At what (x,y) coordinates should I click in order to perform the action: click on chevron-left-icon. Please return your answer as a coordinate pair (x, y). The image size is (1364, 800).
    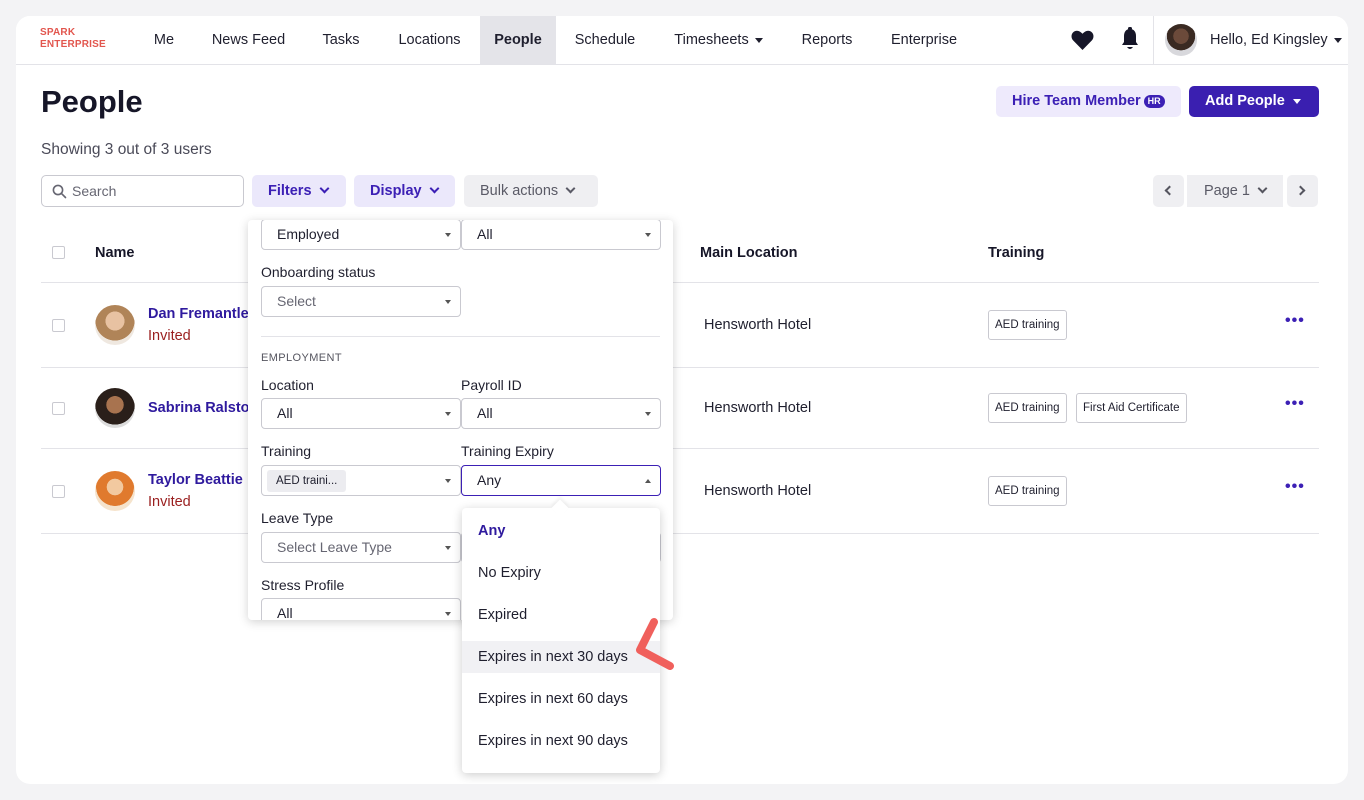
    Looking at the image, I should click on (1169, 190).